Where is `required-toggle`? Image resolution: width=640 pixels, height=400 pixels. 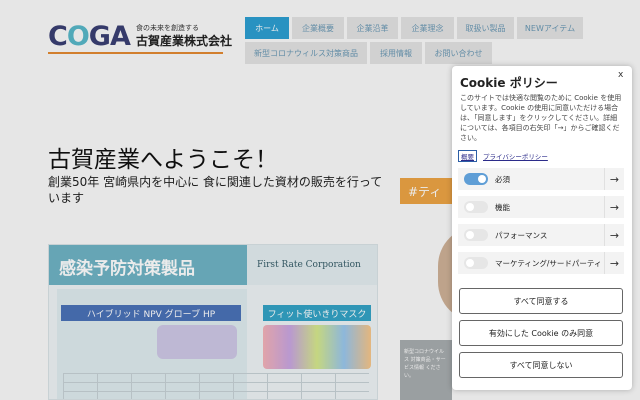 required-toggle is located at coordinates (476, 179).